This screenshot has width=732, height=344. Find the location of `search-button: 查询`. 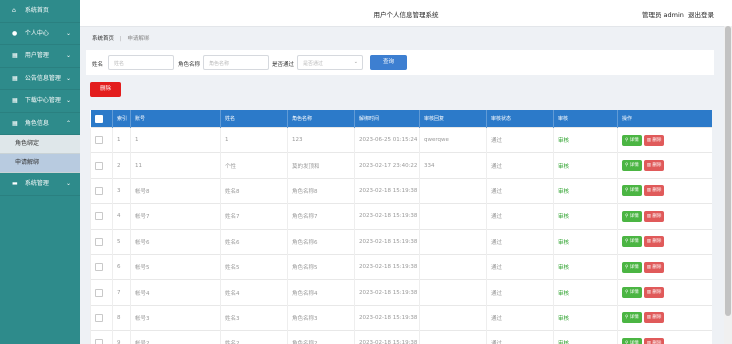

search-button: 查询 is located at coordinates (388, 62).